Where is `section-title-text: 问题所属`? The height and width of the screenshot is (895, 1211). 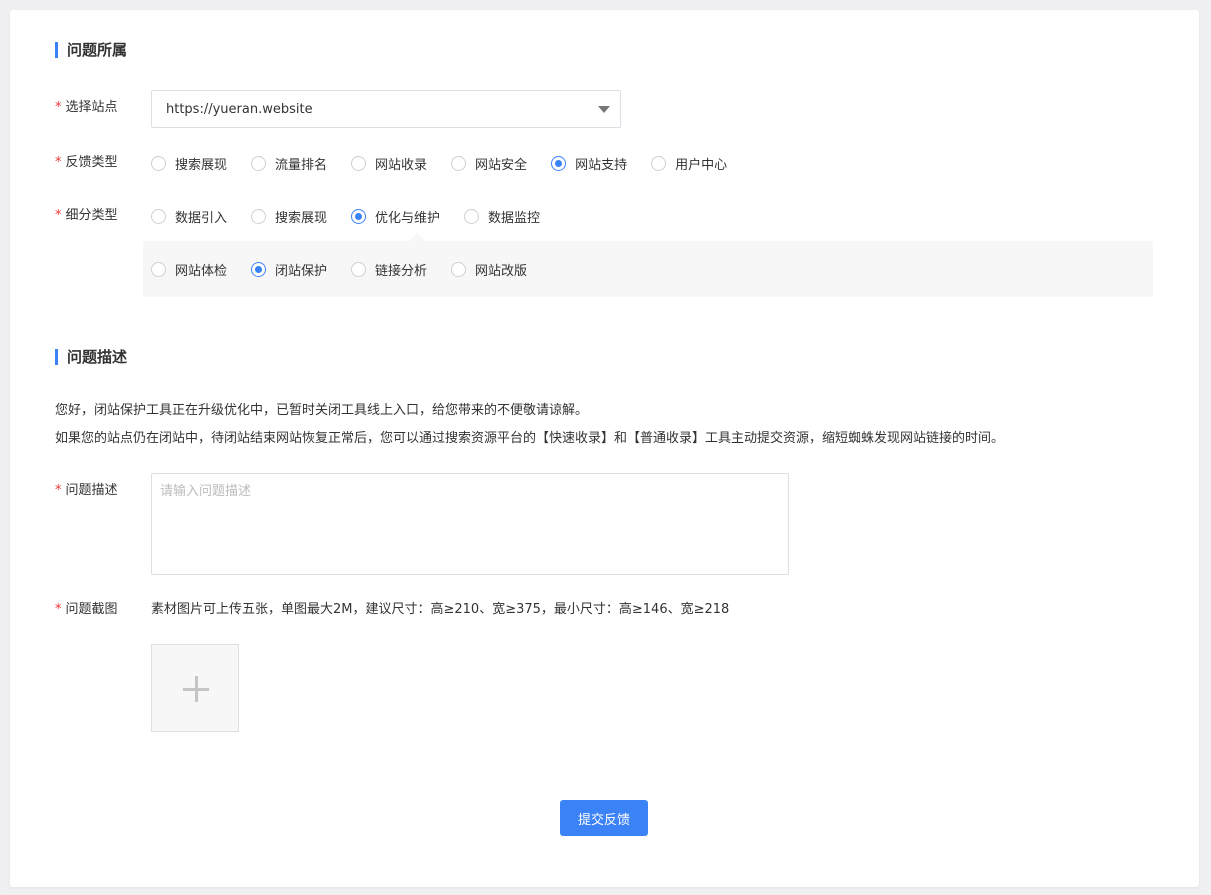
section-title-text: 问题所属 is located at coordinates (97, 50).